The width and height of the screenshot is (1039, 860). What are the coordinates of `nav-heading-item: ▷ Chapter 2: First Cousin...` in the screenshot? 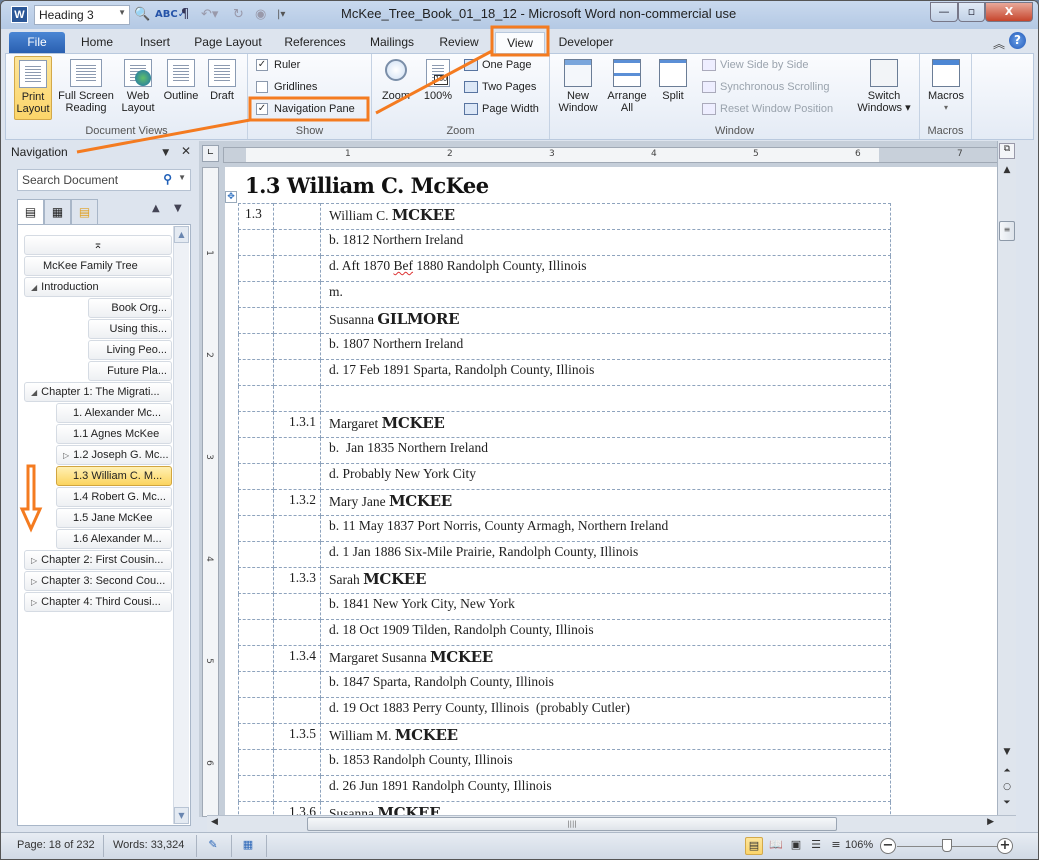 It's located at (98, 560).